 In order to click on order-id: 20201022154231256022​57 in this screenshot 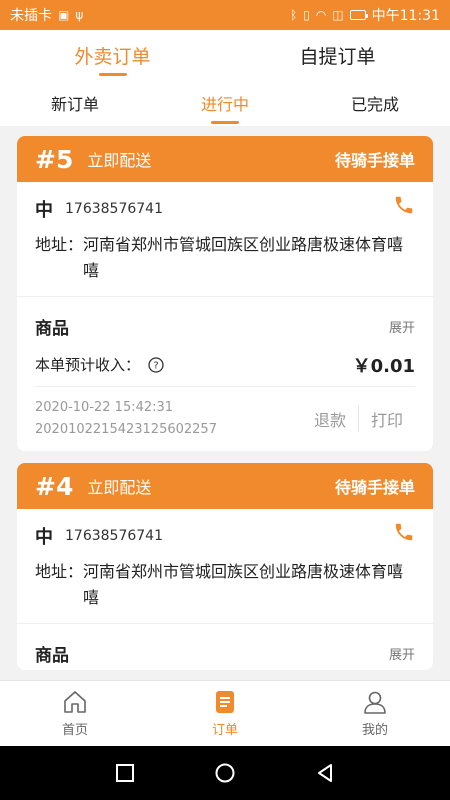, I will do `click(126, 429)`.